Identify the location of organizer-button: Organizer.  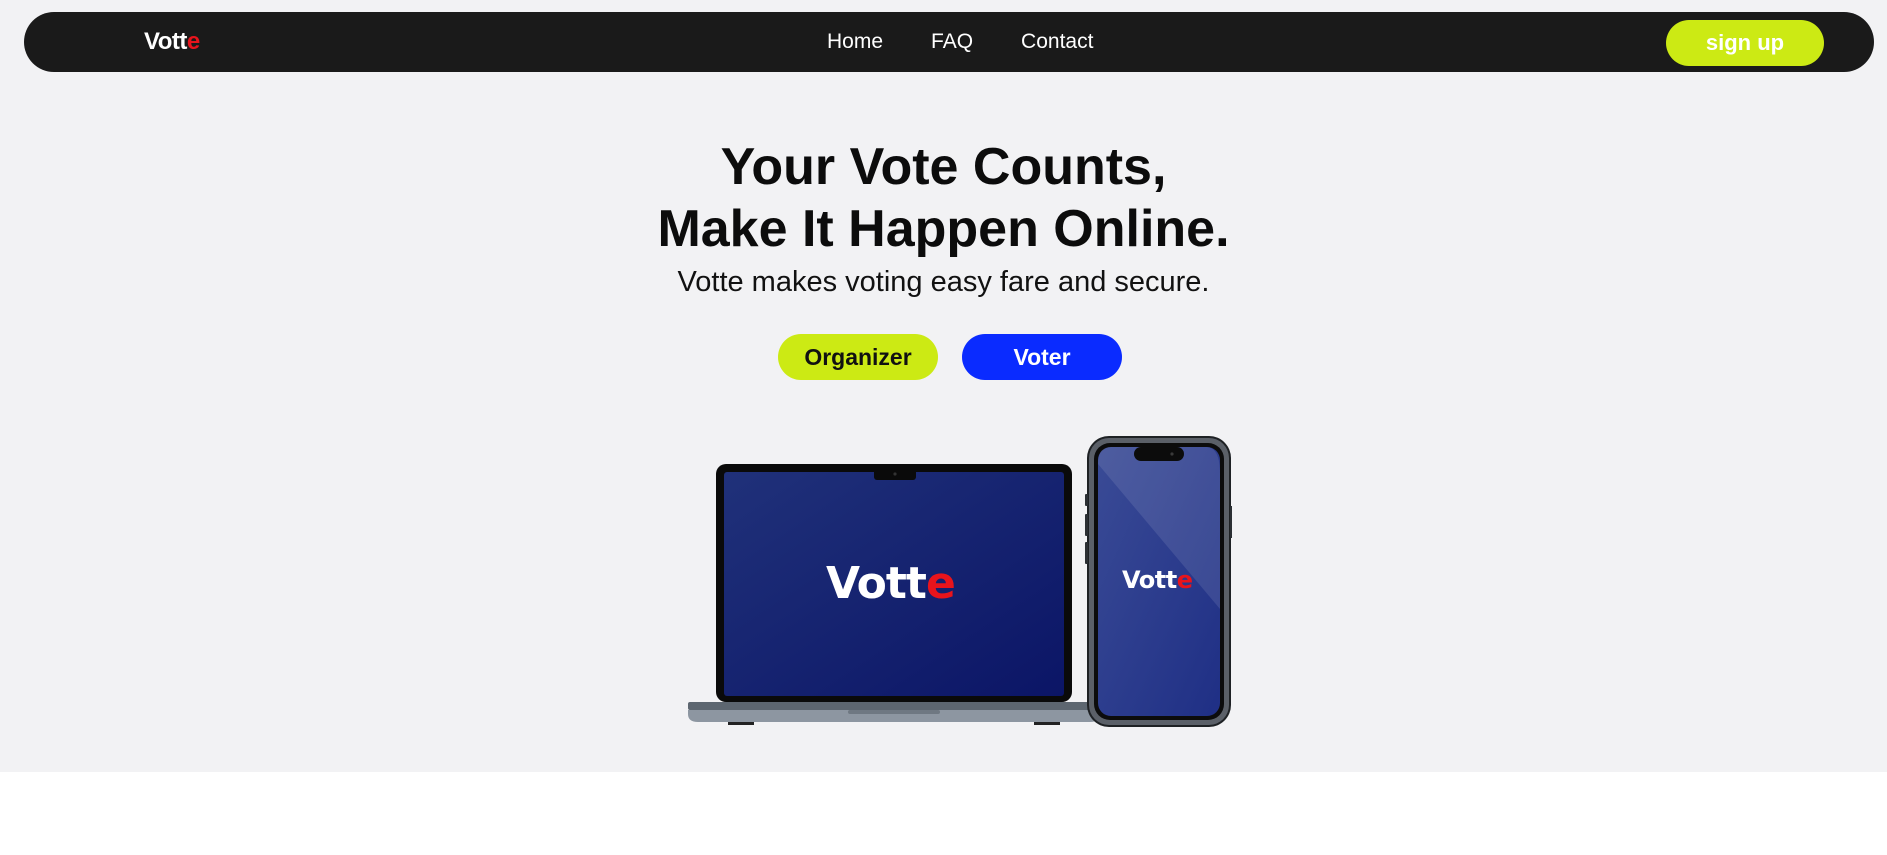
(858, 357).